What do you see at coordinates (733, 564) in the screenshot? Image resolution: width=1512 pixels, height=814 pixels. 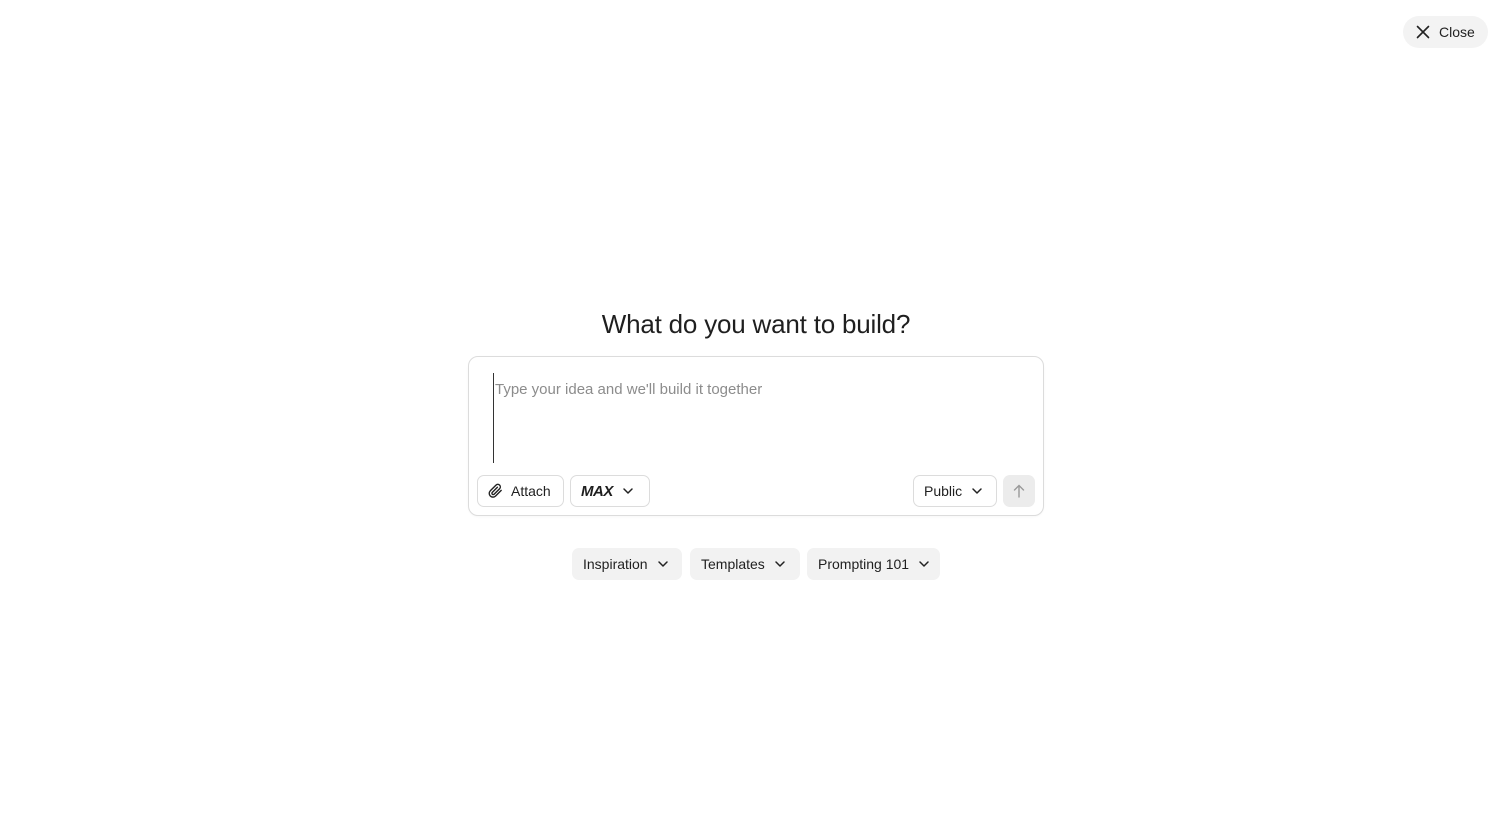 I see `templates-label: Templates` at bounding box center [733, 564].